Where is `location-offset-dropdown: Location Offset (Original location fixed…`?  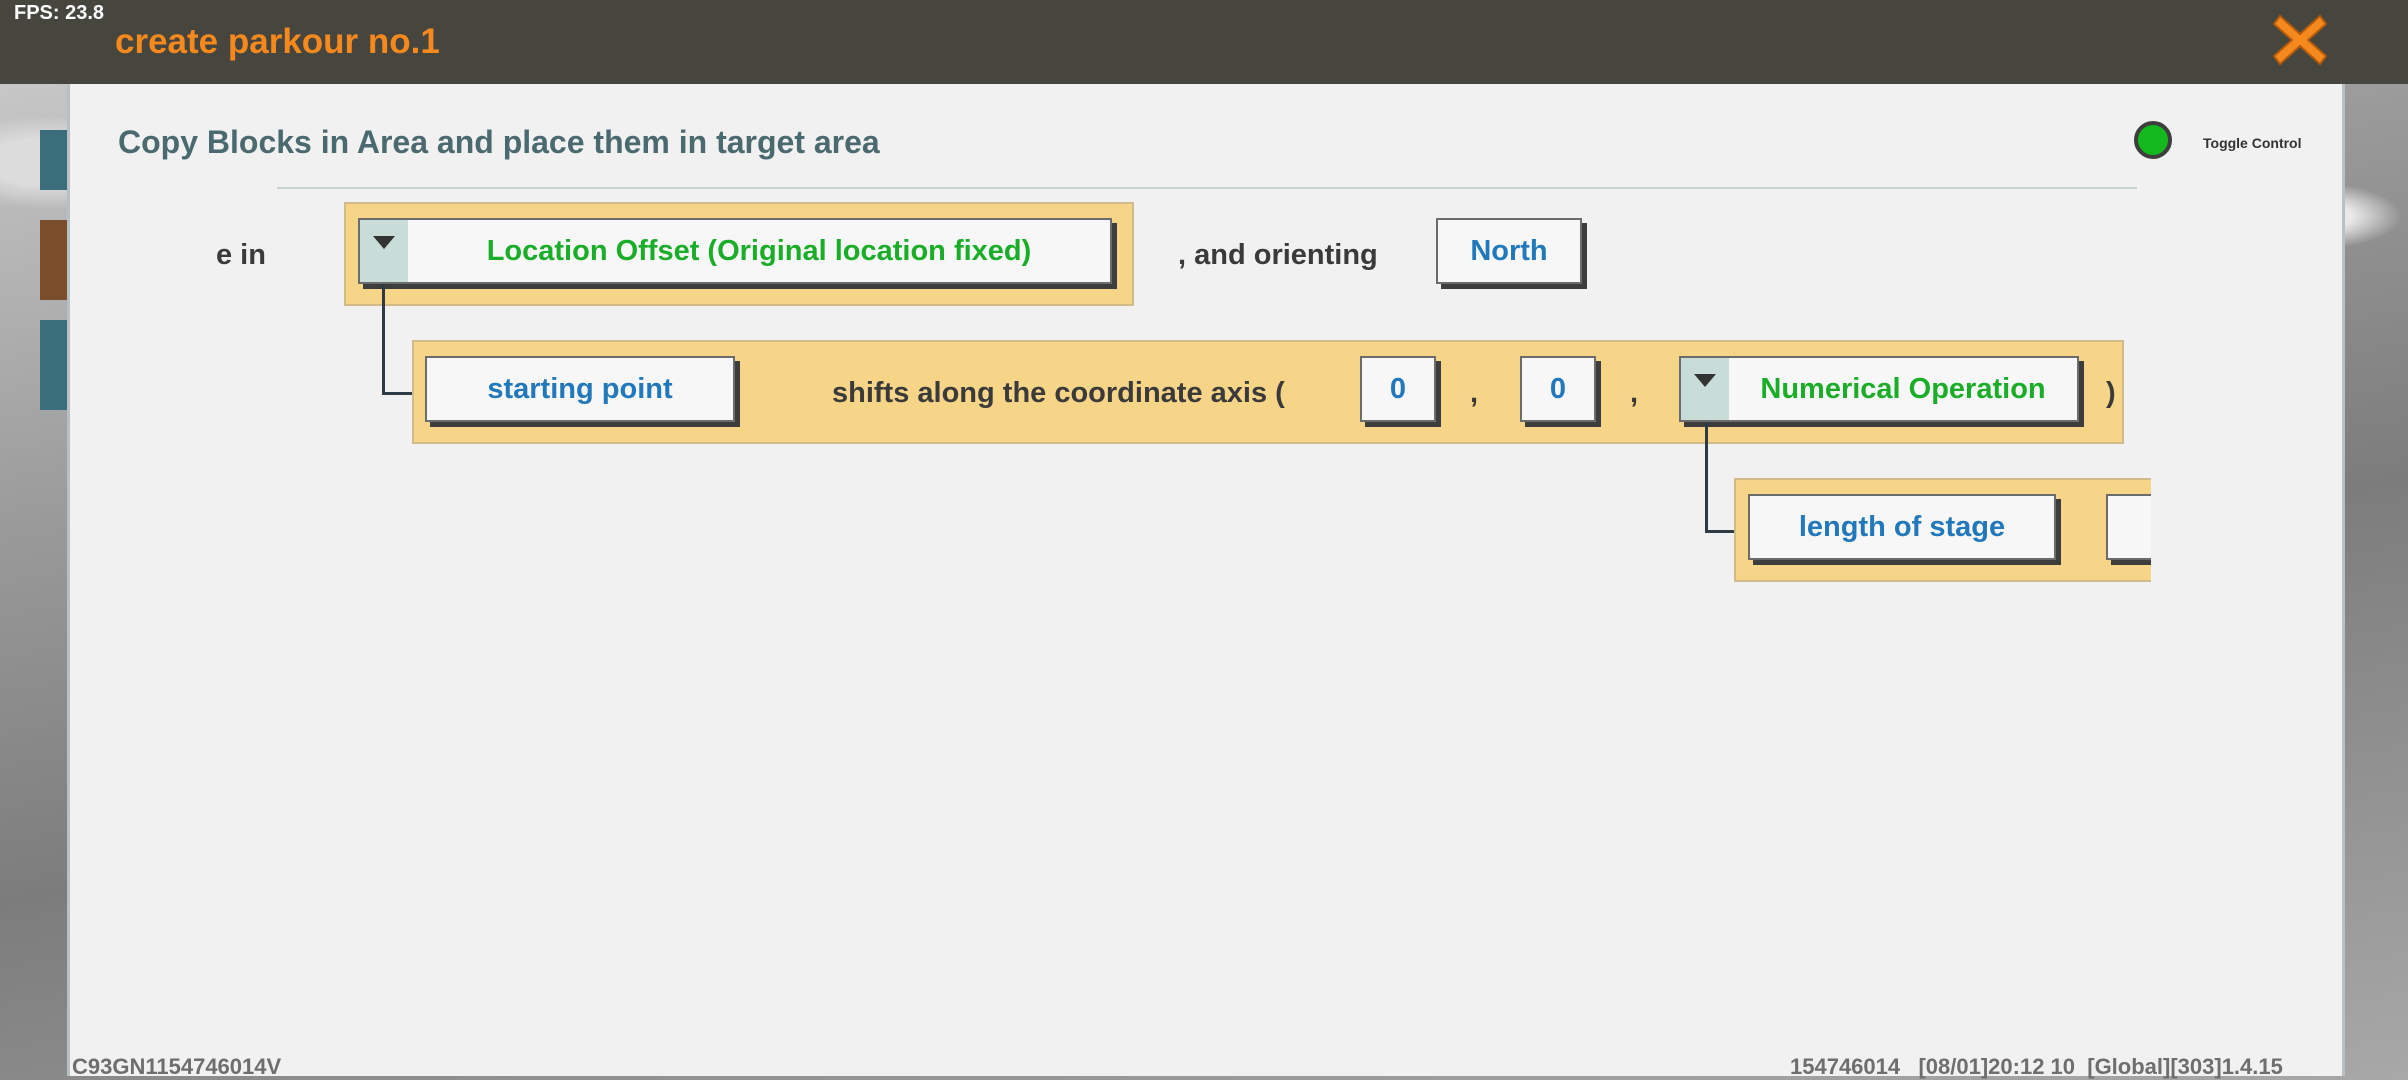
location-offset-dropdown: Location Offset (Original location fixed… is located at coordinates (735, 251).